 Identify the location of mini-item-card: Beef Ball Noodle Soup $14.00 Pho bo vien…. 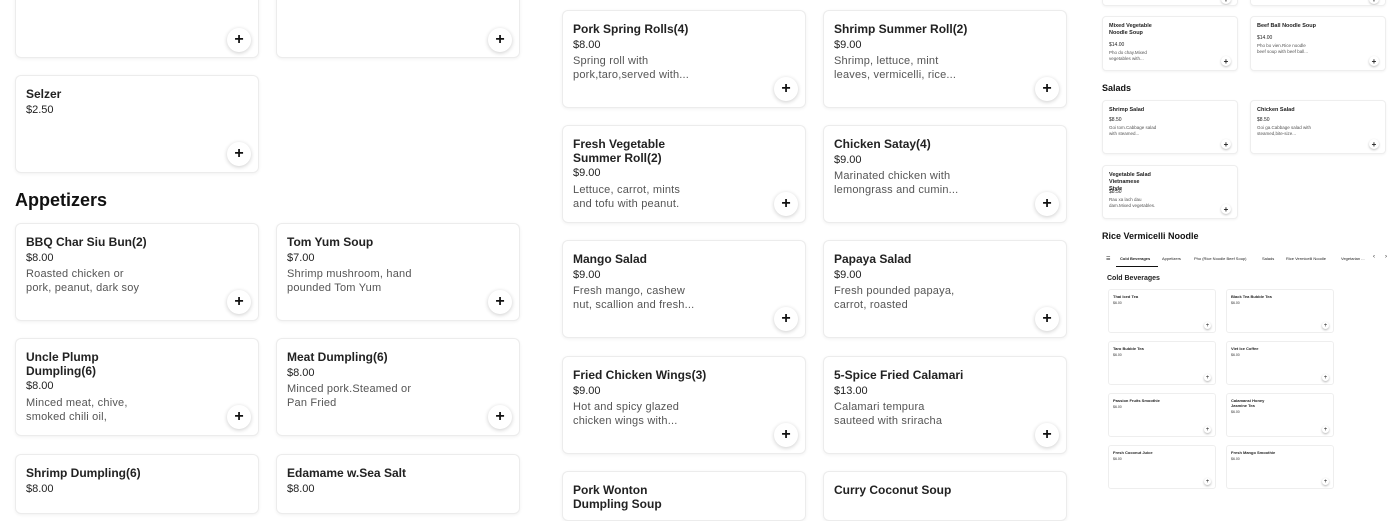
(1318, 43).